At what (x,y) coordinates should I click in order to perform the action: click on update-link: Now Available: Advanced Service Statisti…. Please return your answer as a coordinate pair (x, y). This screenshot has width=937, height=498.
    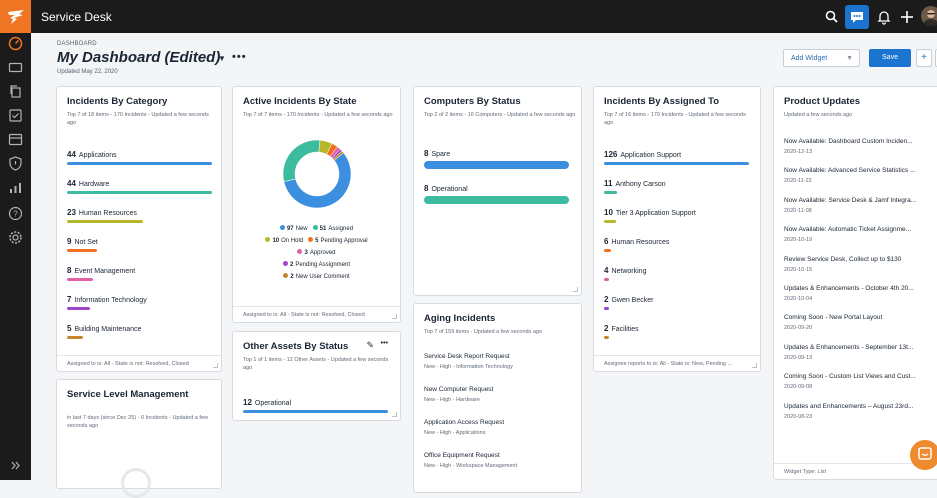
    Looking at the image, I should click on (857, 170).